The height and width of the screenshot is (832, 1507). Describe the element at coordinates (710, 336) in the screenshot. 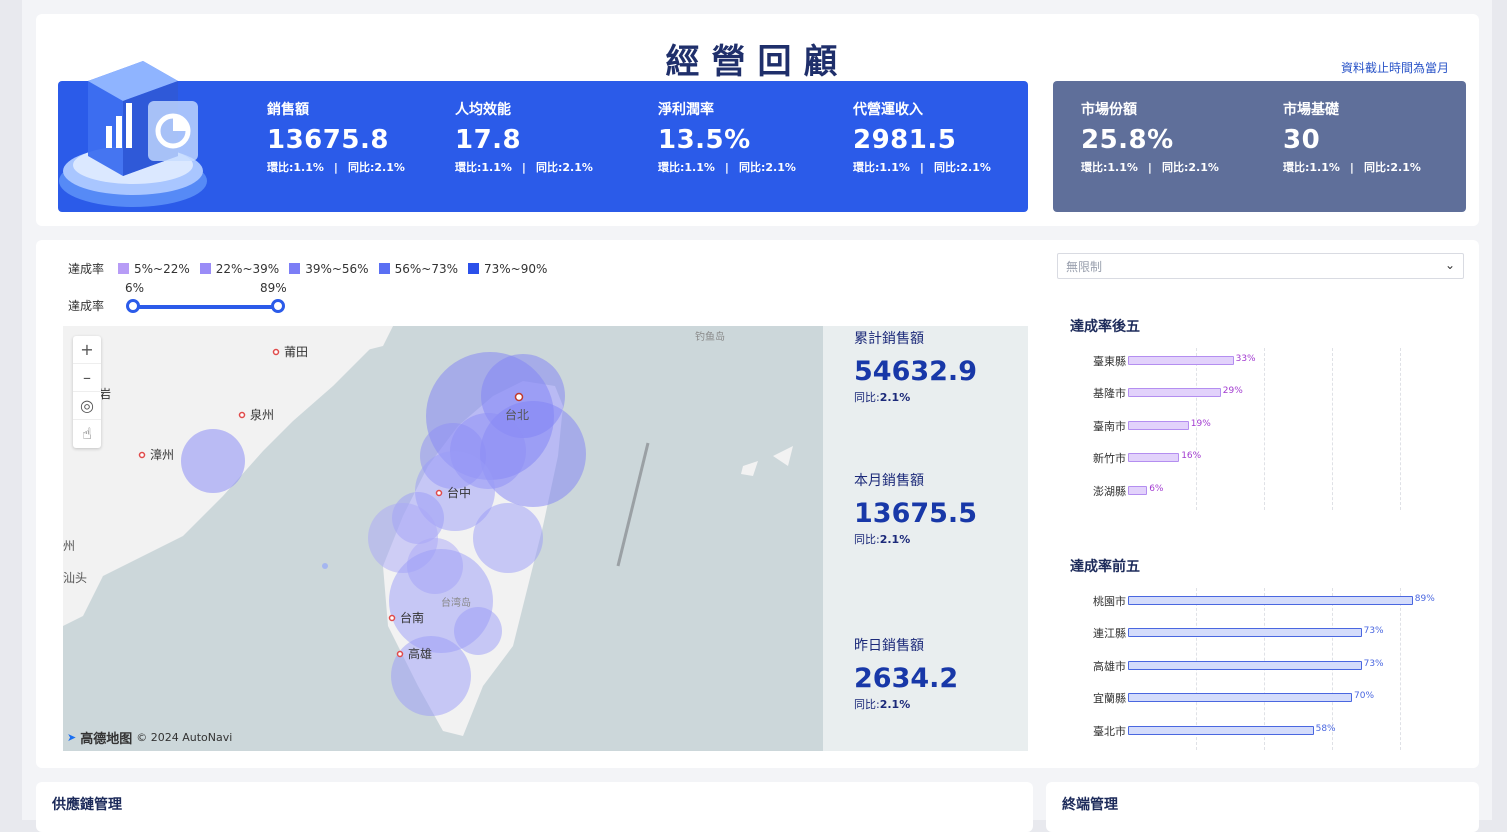

I see `place-label: 钓鱼岛` at that location.